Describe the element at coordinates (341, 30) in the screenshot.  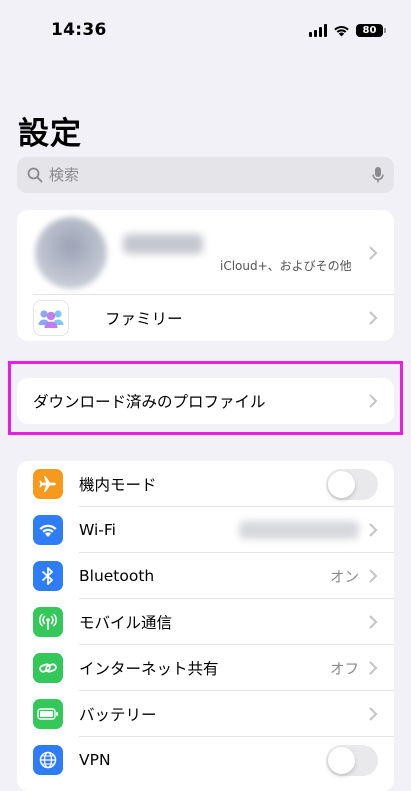
I see `wifi-status-icon` at that location.